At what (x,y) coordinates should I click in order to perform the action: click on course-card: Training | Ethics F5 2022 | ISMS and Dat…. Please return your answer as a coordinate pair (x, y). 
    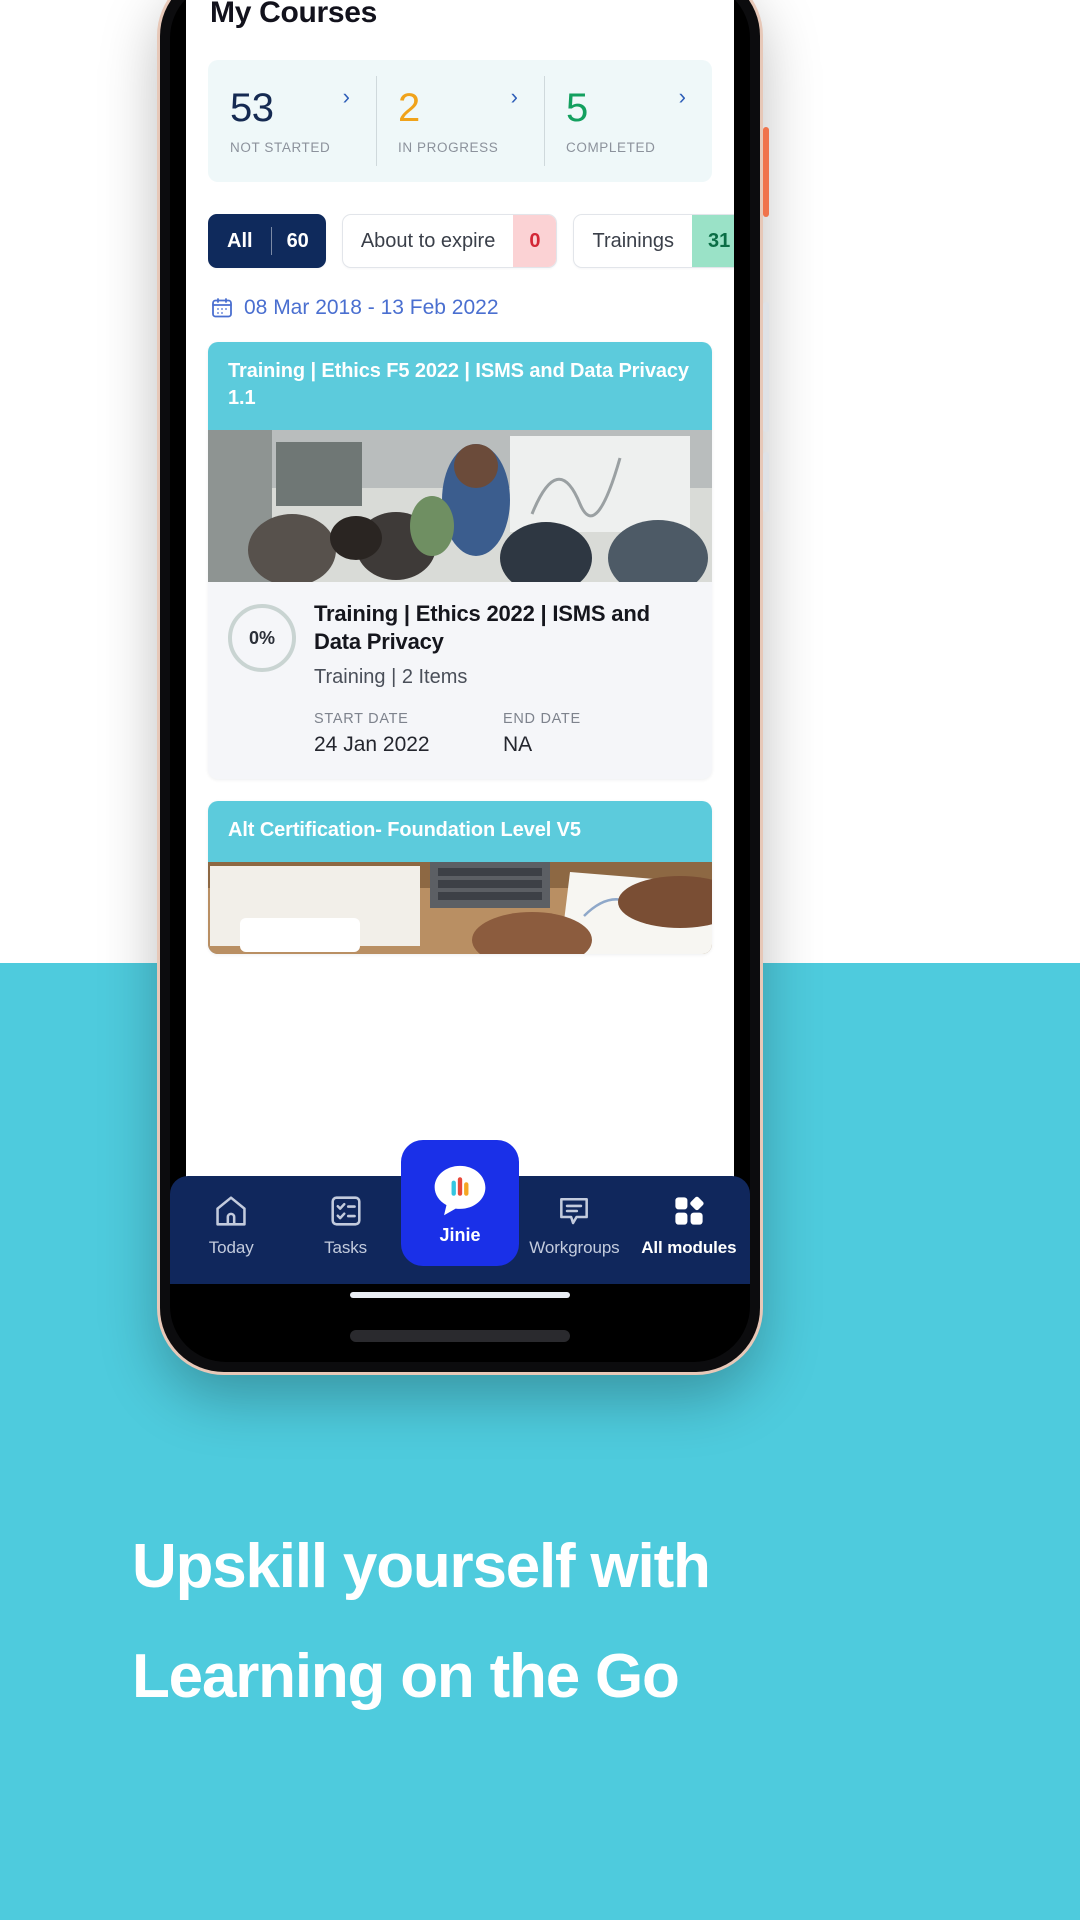
    Looking at the image, I should click on (460, 561).